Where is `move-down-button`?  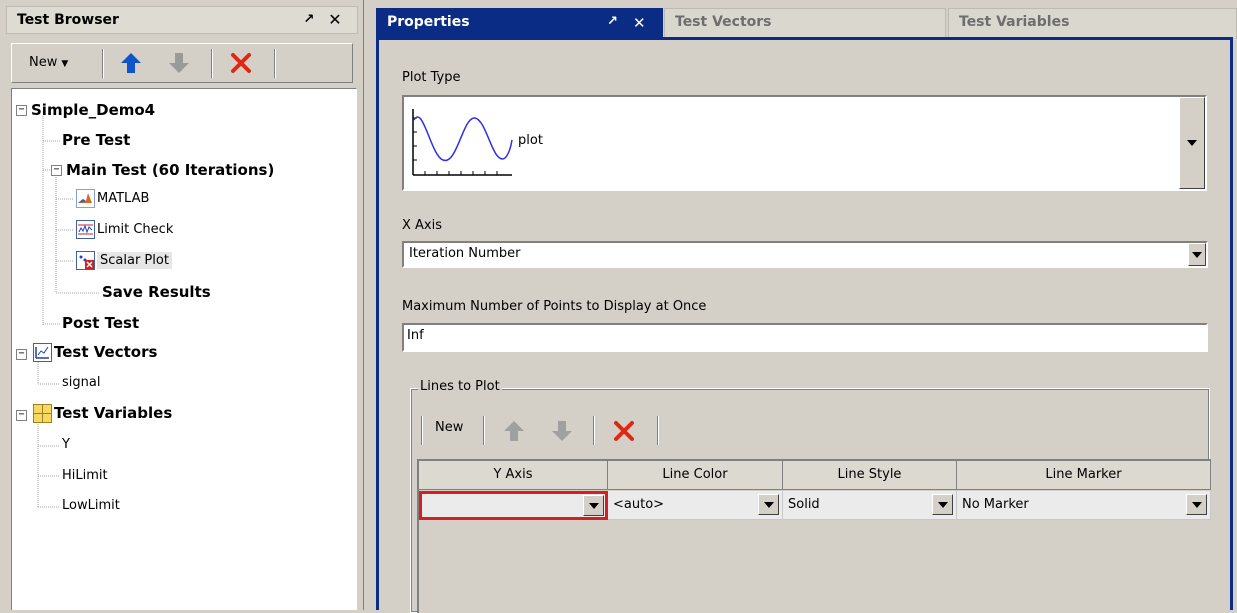
move-down-button is located at coordinates (179, 63).